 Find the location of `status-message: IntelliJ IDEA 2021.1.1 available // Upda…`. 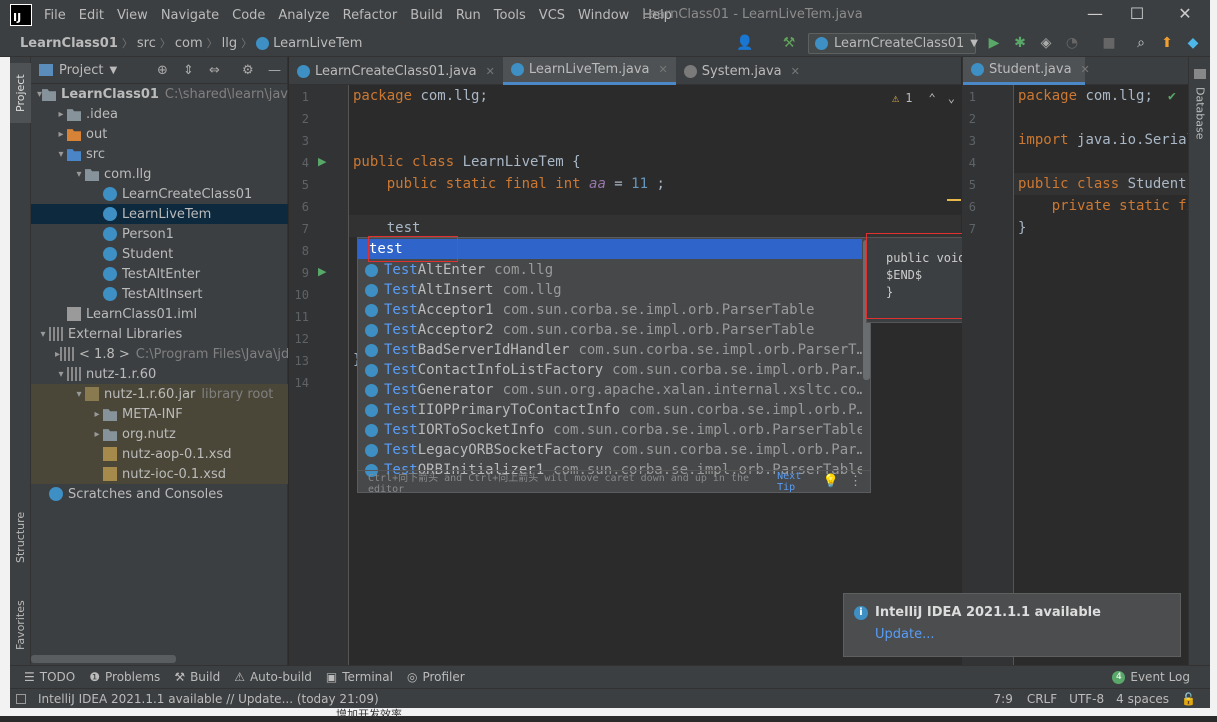

status-message: IntelliJ IDEA 2021.1.1 available // Upda… is located at coordinates (208, 699).